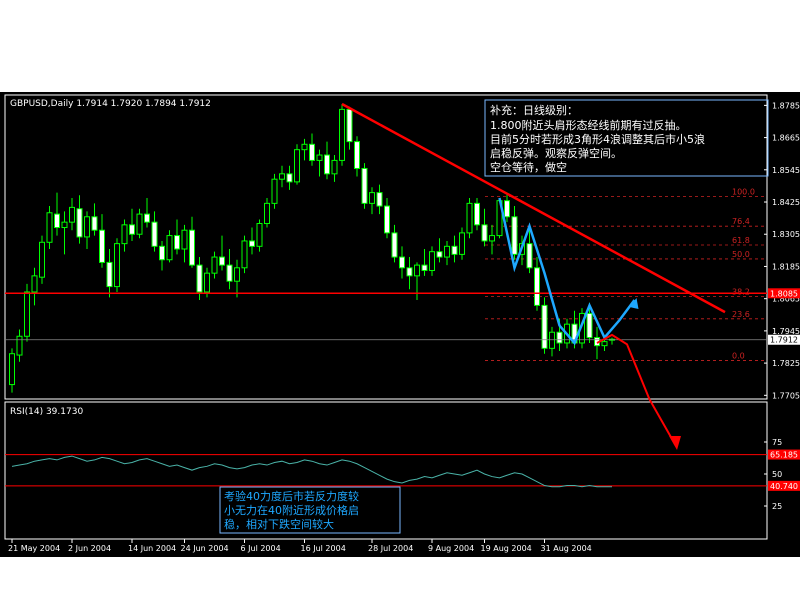 This screenshot has width=800, height=600. What do you see at coordinates (777, 474) in the screenshot?
I see `rsi-tick-label: 50` at bounding box center [777, 474].